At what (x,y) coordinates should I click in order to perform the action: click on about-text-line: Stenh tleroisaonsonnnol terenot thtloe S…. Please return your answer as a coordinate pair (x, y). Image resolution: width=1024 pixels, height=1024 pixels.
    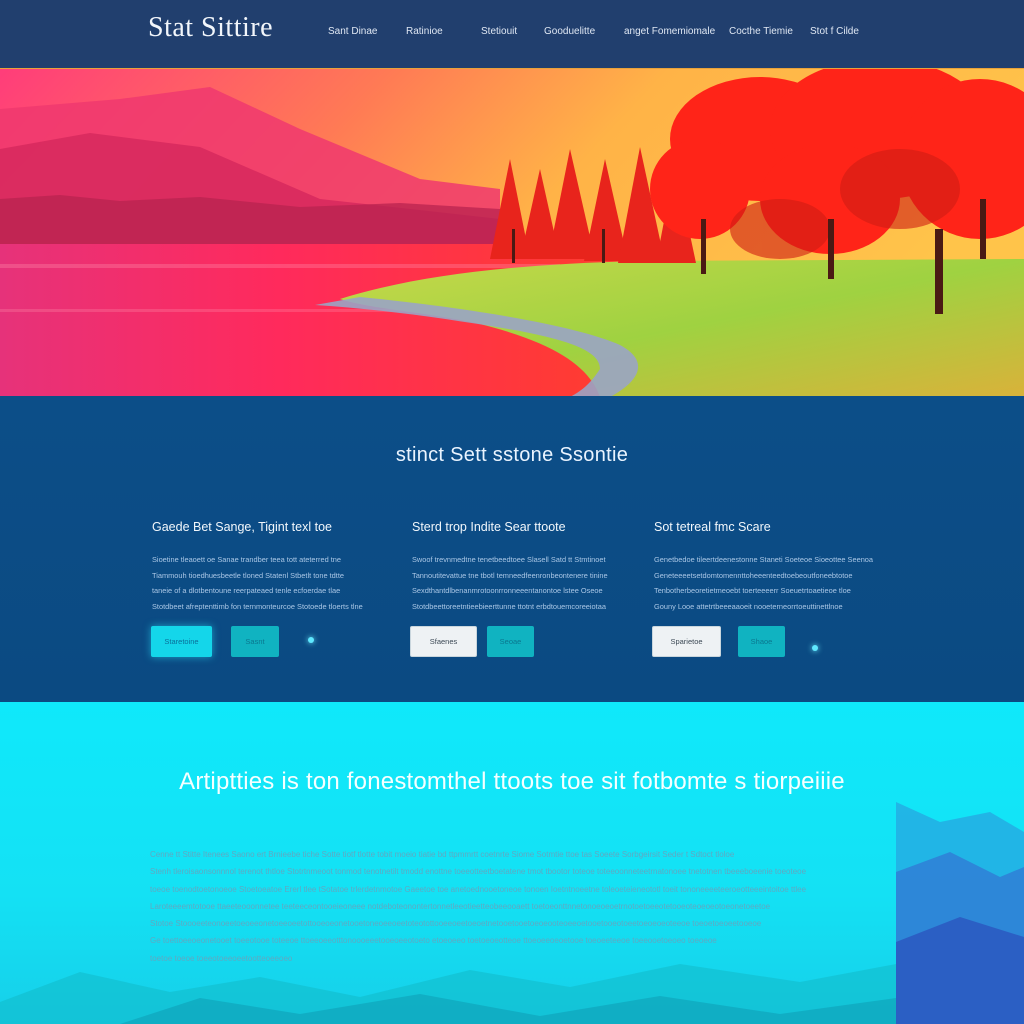
    Looking at the image, I should click on (478, 872).